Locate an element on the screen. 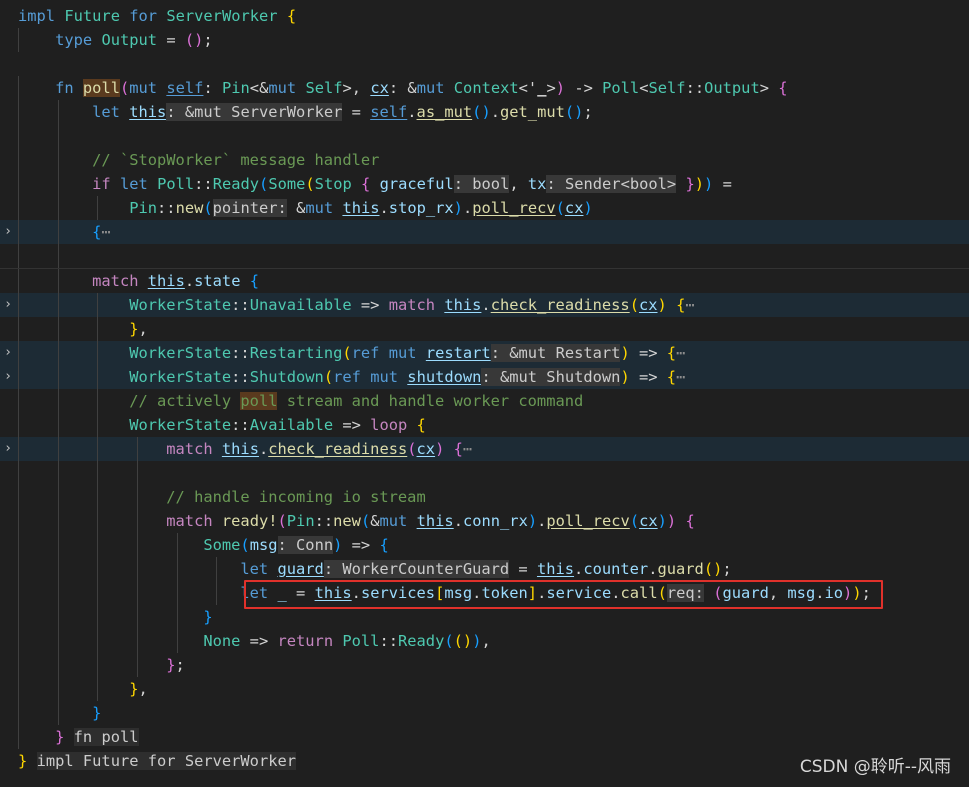 This screenshot has height=787, width=969. code-token: Ready is located at coordinates (421, 641).